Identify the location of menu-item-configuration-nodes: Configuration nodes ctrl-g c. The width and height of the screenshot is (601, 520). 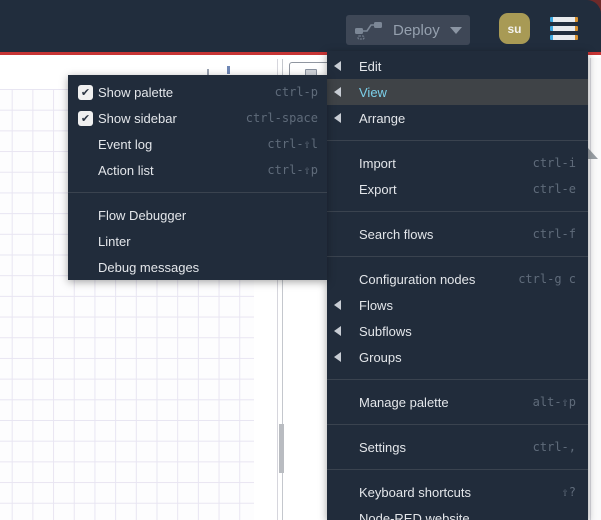
(457, 279).